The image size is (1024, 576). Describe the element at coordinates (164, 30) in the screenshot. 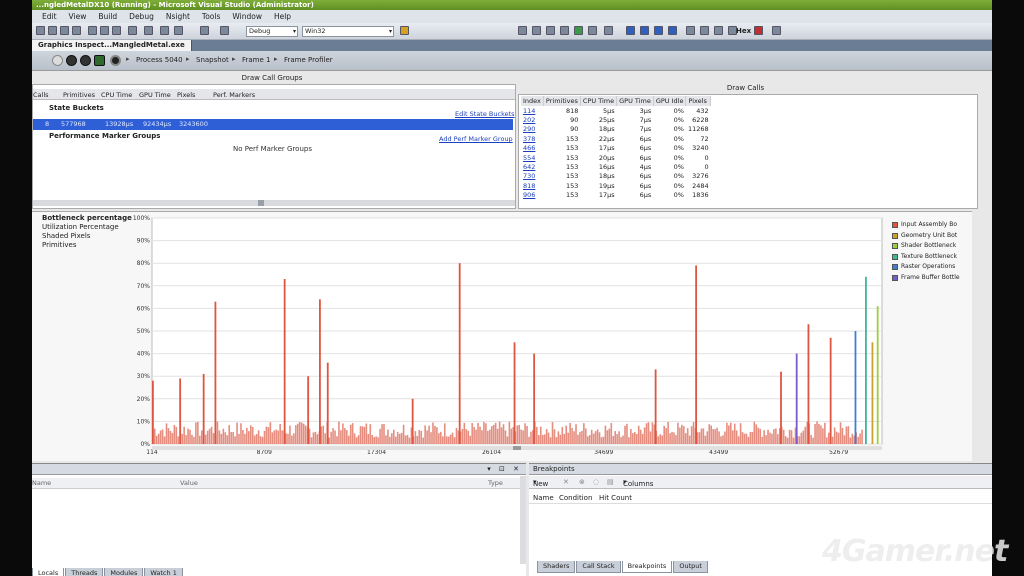

I see `navigate-back-icon` at that location.